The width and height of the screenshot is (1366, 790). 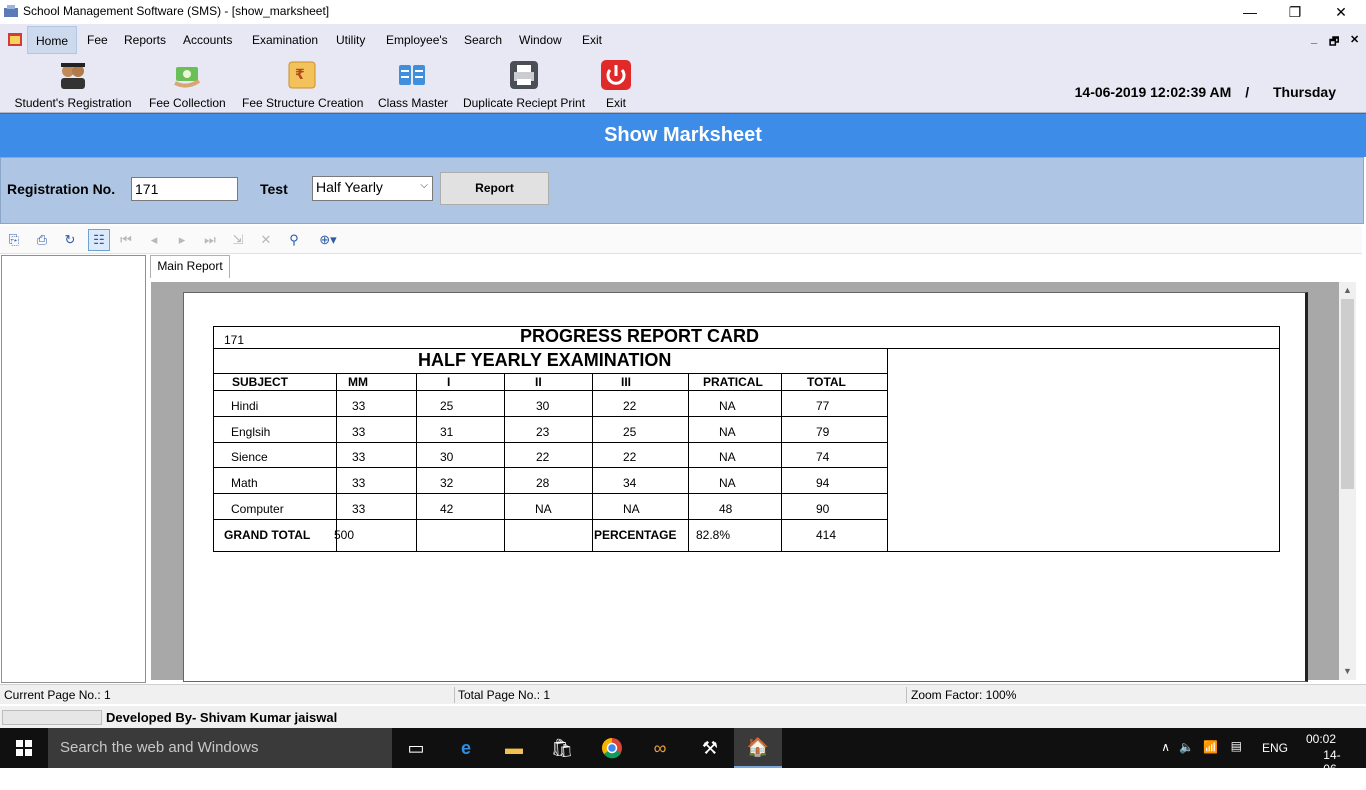 What do you see at coordinates (726, 509) in the screenshot?
I see `table-cell: 48` at bounding box center [726, 509].